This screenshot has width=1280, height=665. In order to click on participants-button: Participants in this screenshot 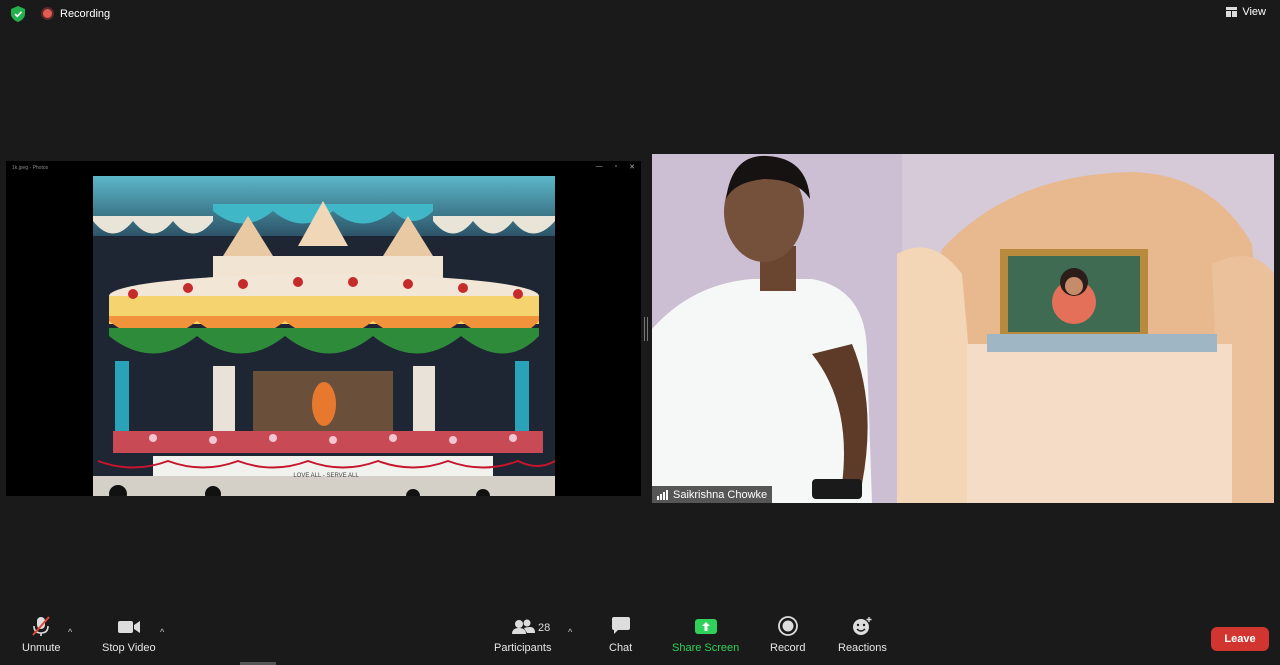, I will do `click(522, 634)`.